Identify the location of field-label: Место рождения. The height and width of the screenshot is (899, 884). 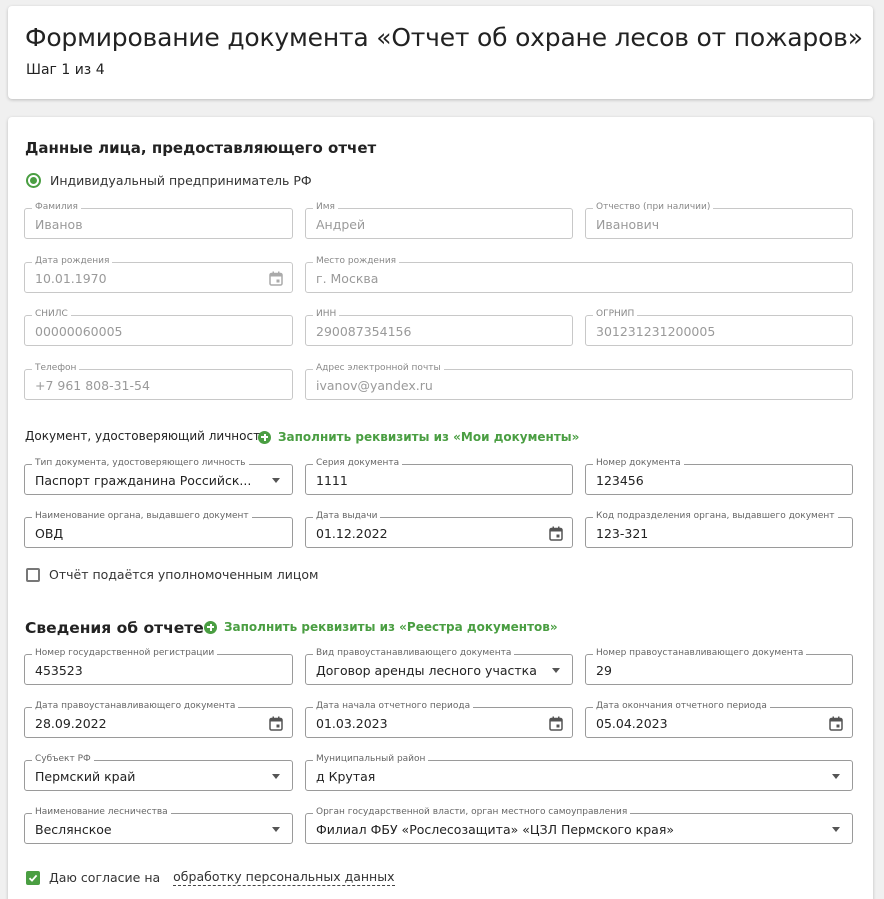
(356, 261).